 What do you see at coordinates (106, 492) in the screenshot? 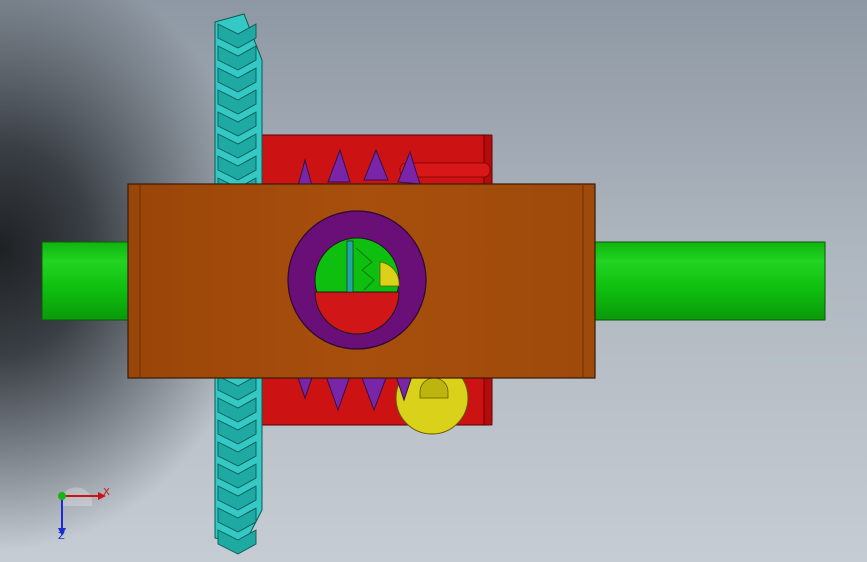
I see `axis-x-label: X` at bounding box center [106, 492].